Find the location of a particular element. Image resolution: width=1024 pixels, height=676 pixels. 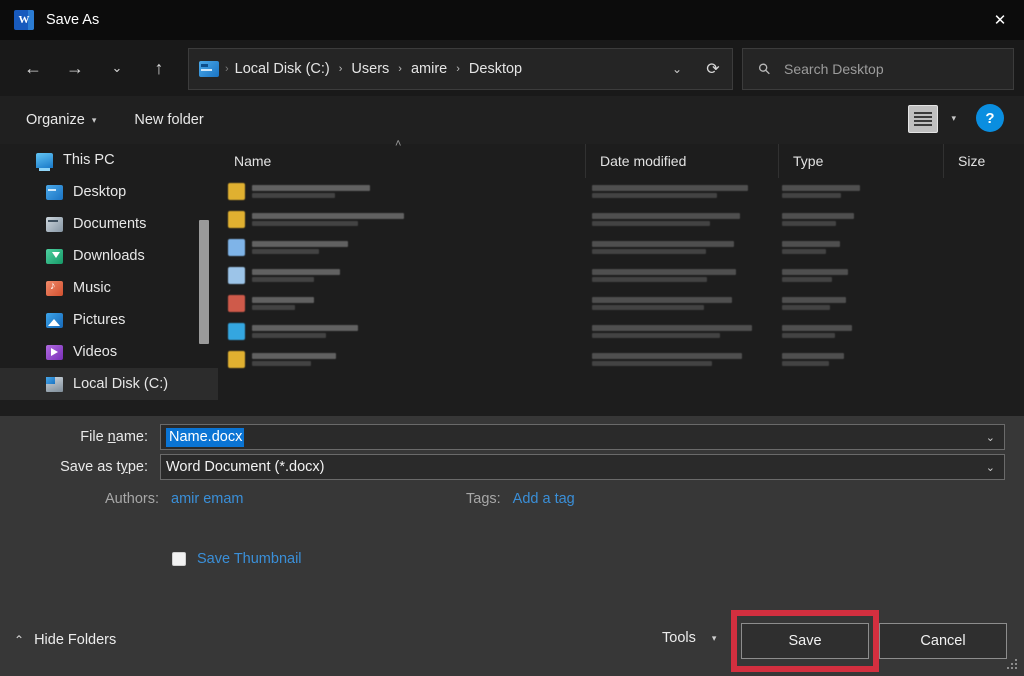

recent-locations-icon: ⌄ is located at coordinates (117, 68).